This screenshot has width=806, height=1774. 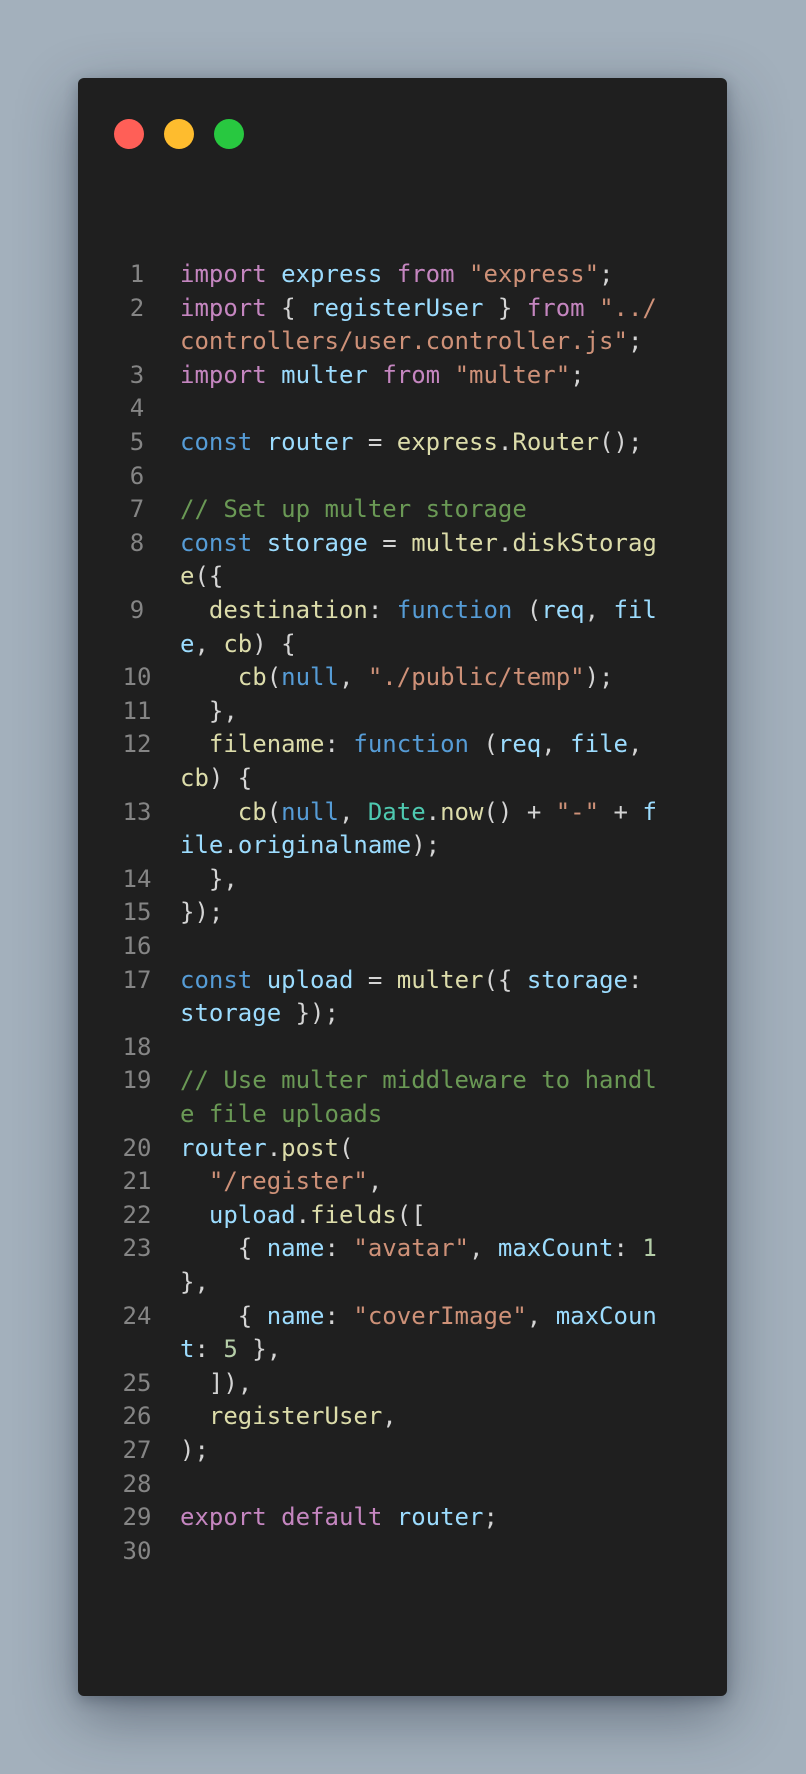 What do you see at coordinates (411, 1248) in the screenshot?
I see `code-token: "avatar"` at bounding box center [411, 1248].